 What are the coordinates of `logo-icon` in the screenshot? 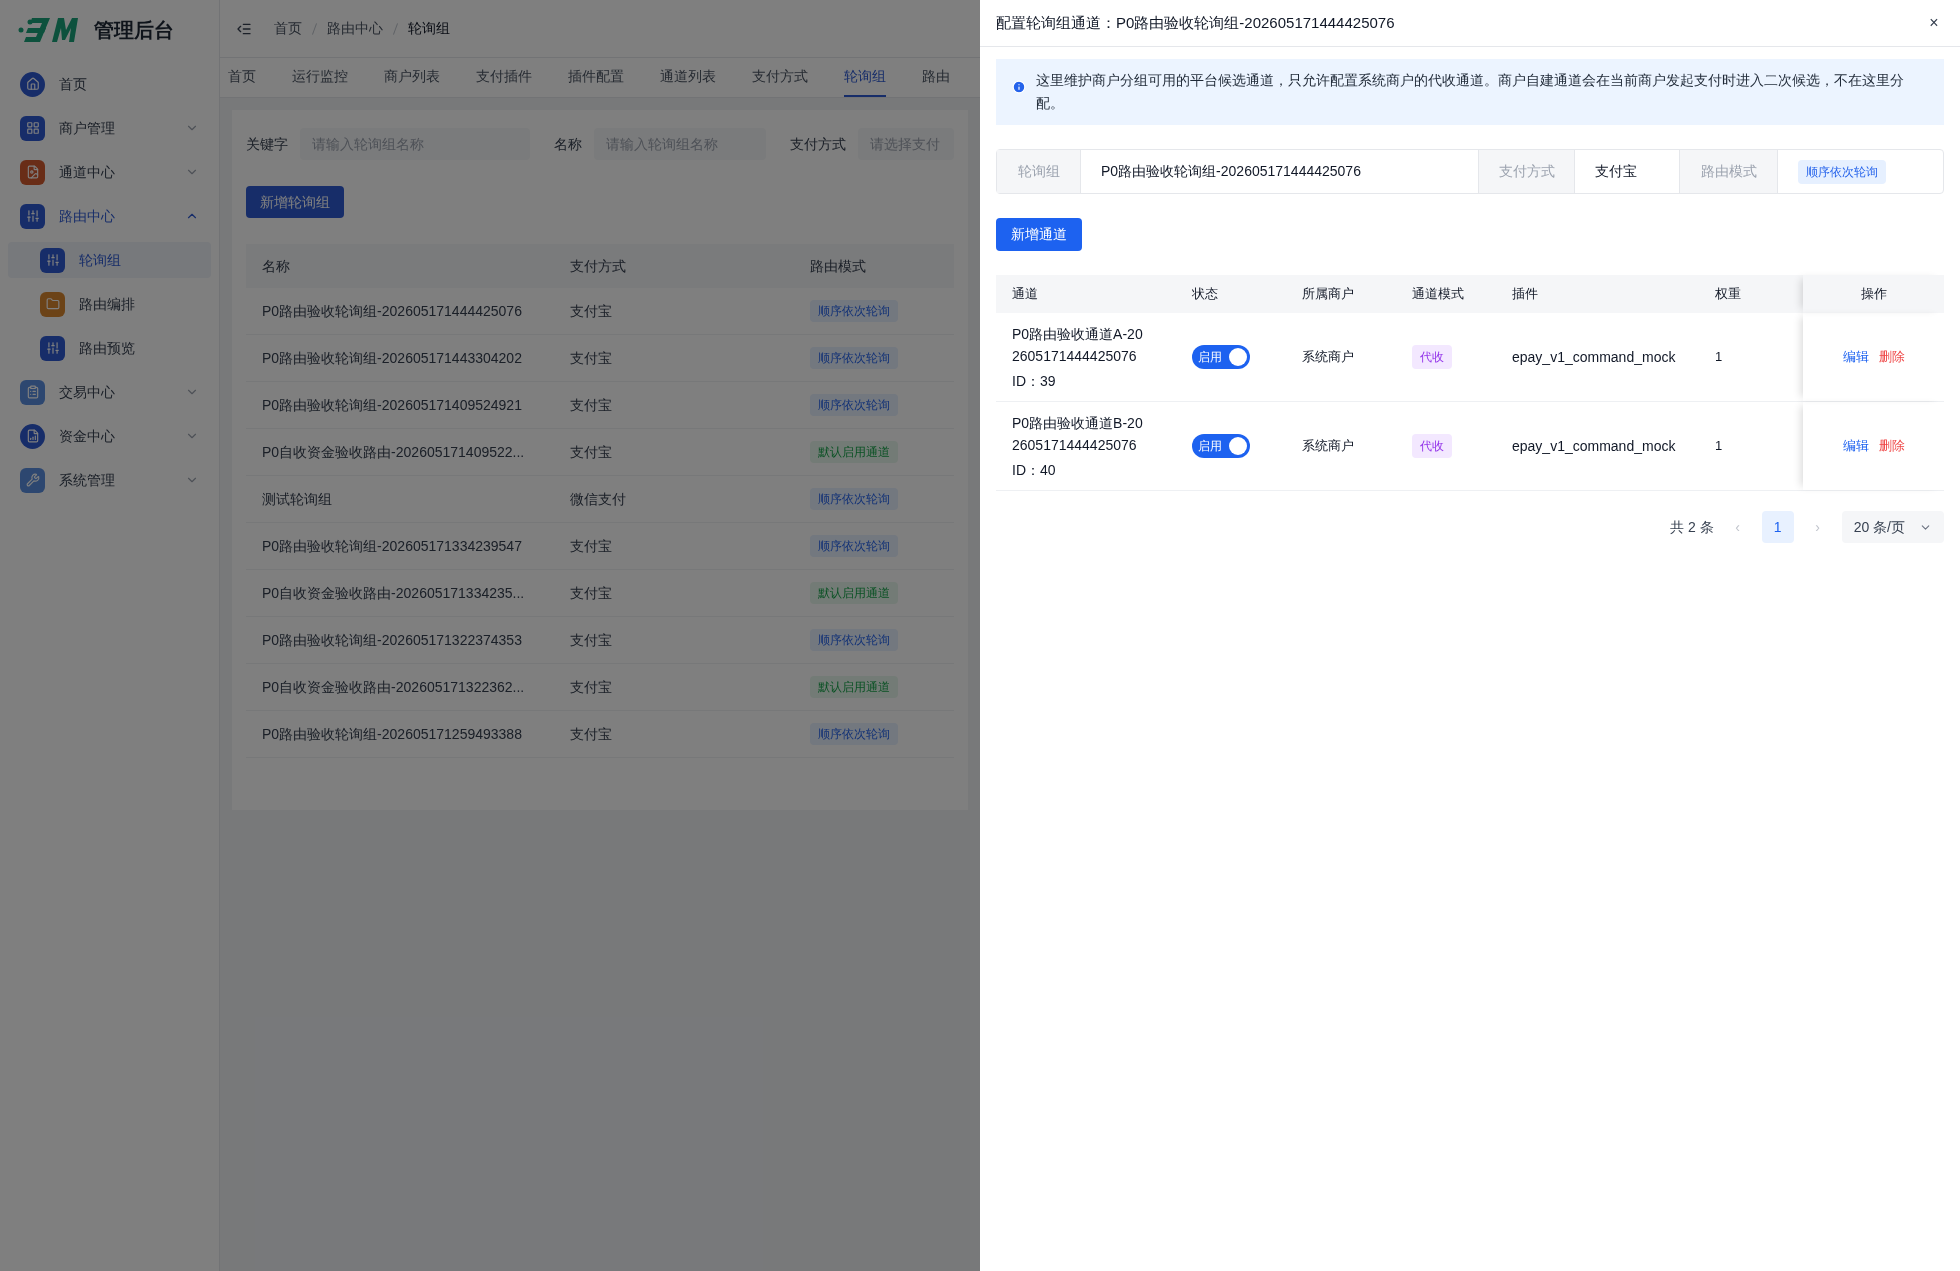 It's located at (48, 30).